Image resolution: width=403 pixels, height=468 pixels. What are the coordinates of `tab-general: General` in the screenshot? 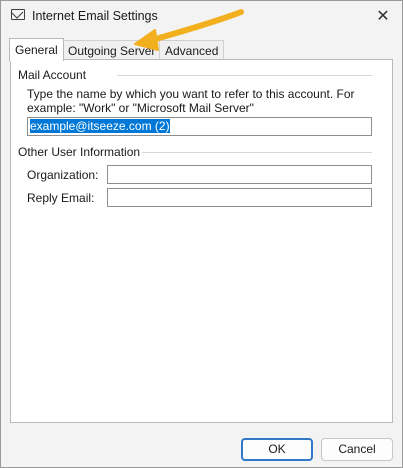 It's located at (36, 49).